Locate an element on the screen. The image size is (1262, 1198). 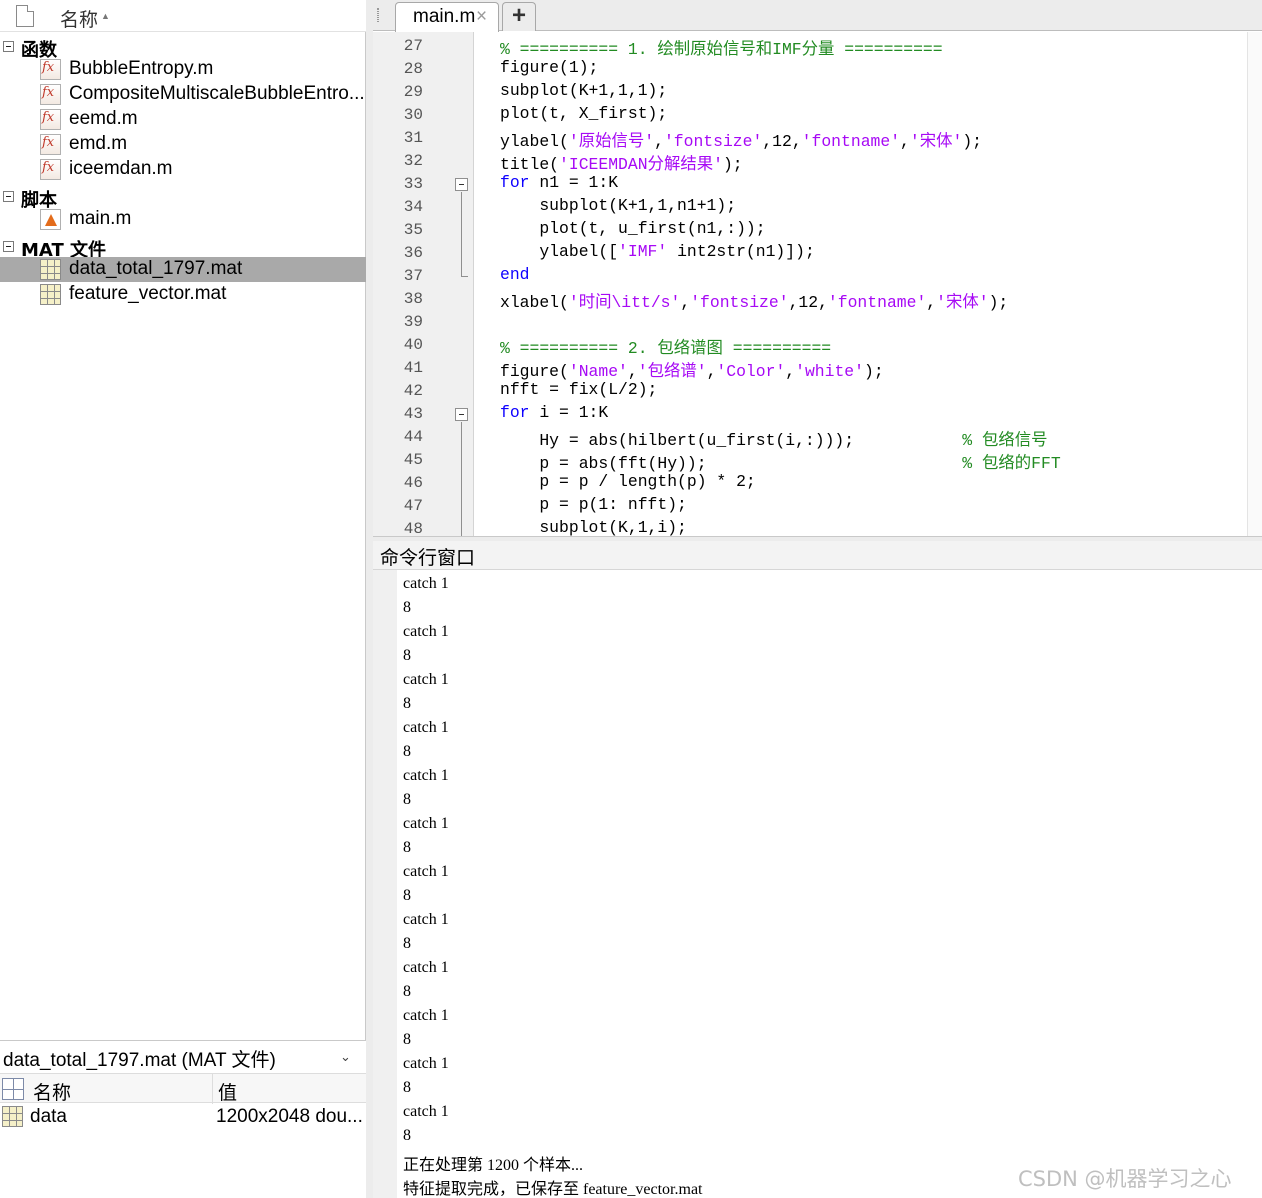
line-number: 38 is located at coordinates (413, 299).